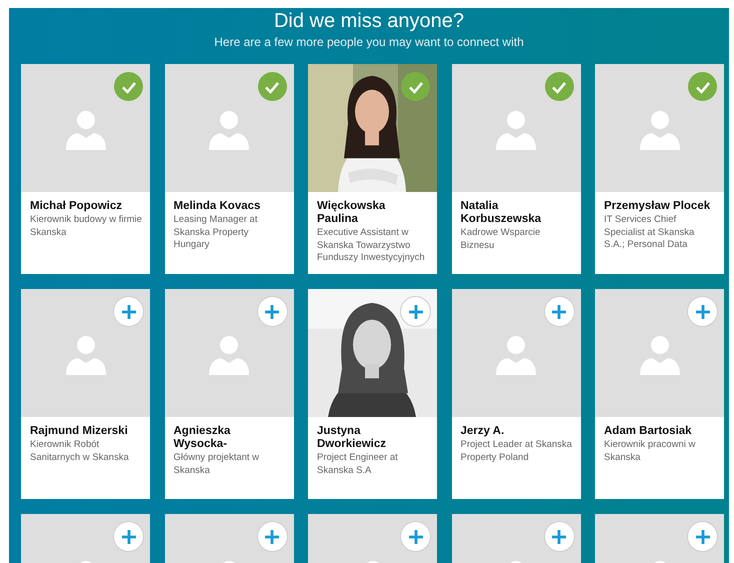  Describe the element at coordinates (372, 394) in the screenshot. I see `person-card: Justyna Dworkiewicz Project Engineer at Skanska S.A` at that location.